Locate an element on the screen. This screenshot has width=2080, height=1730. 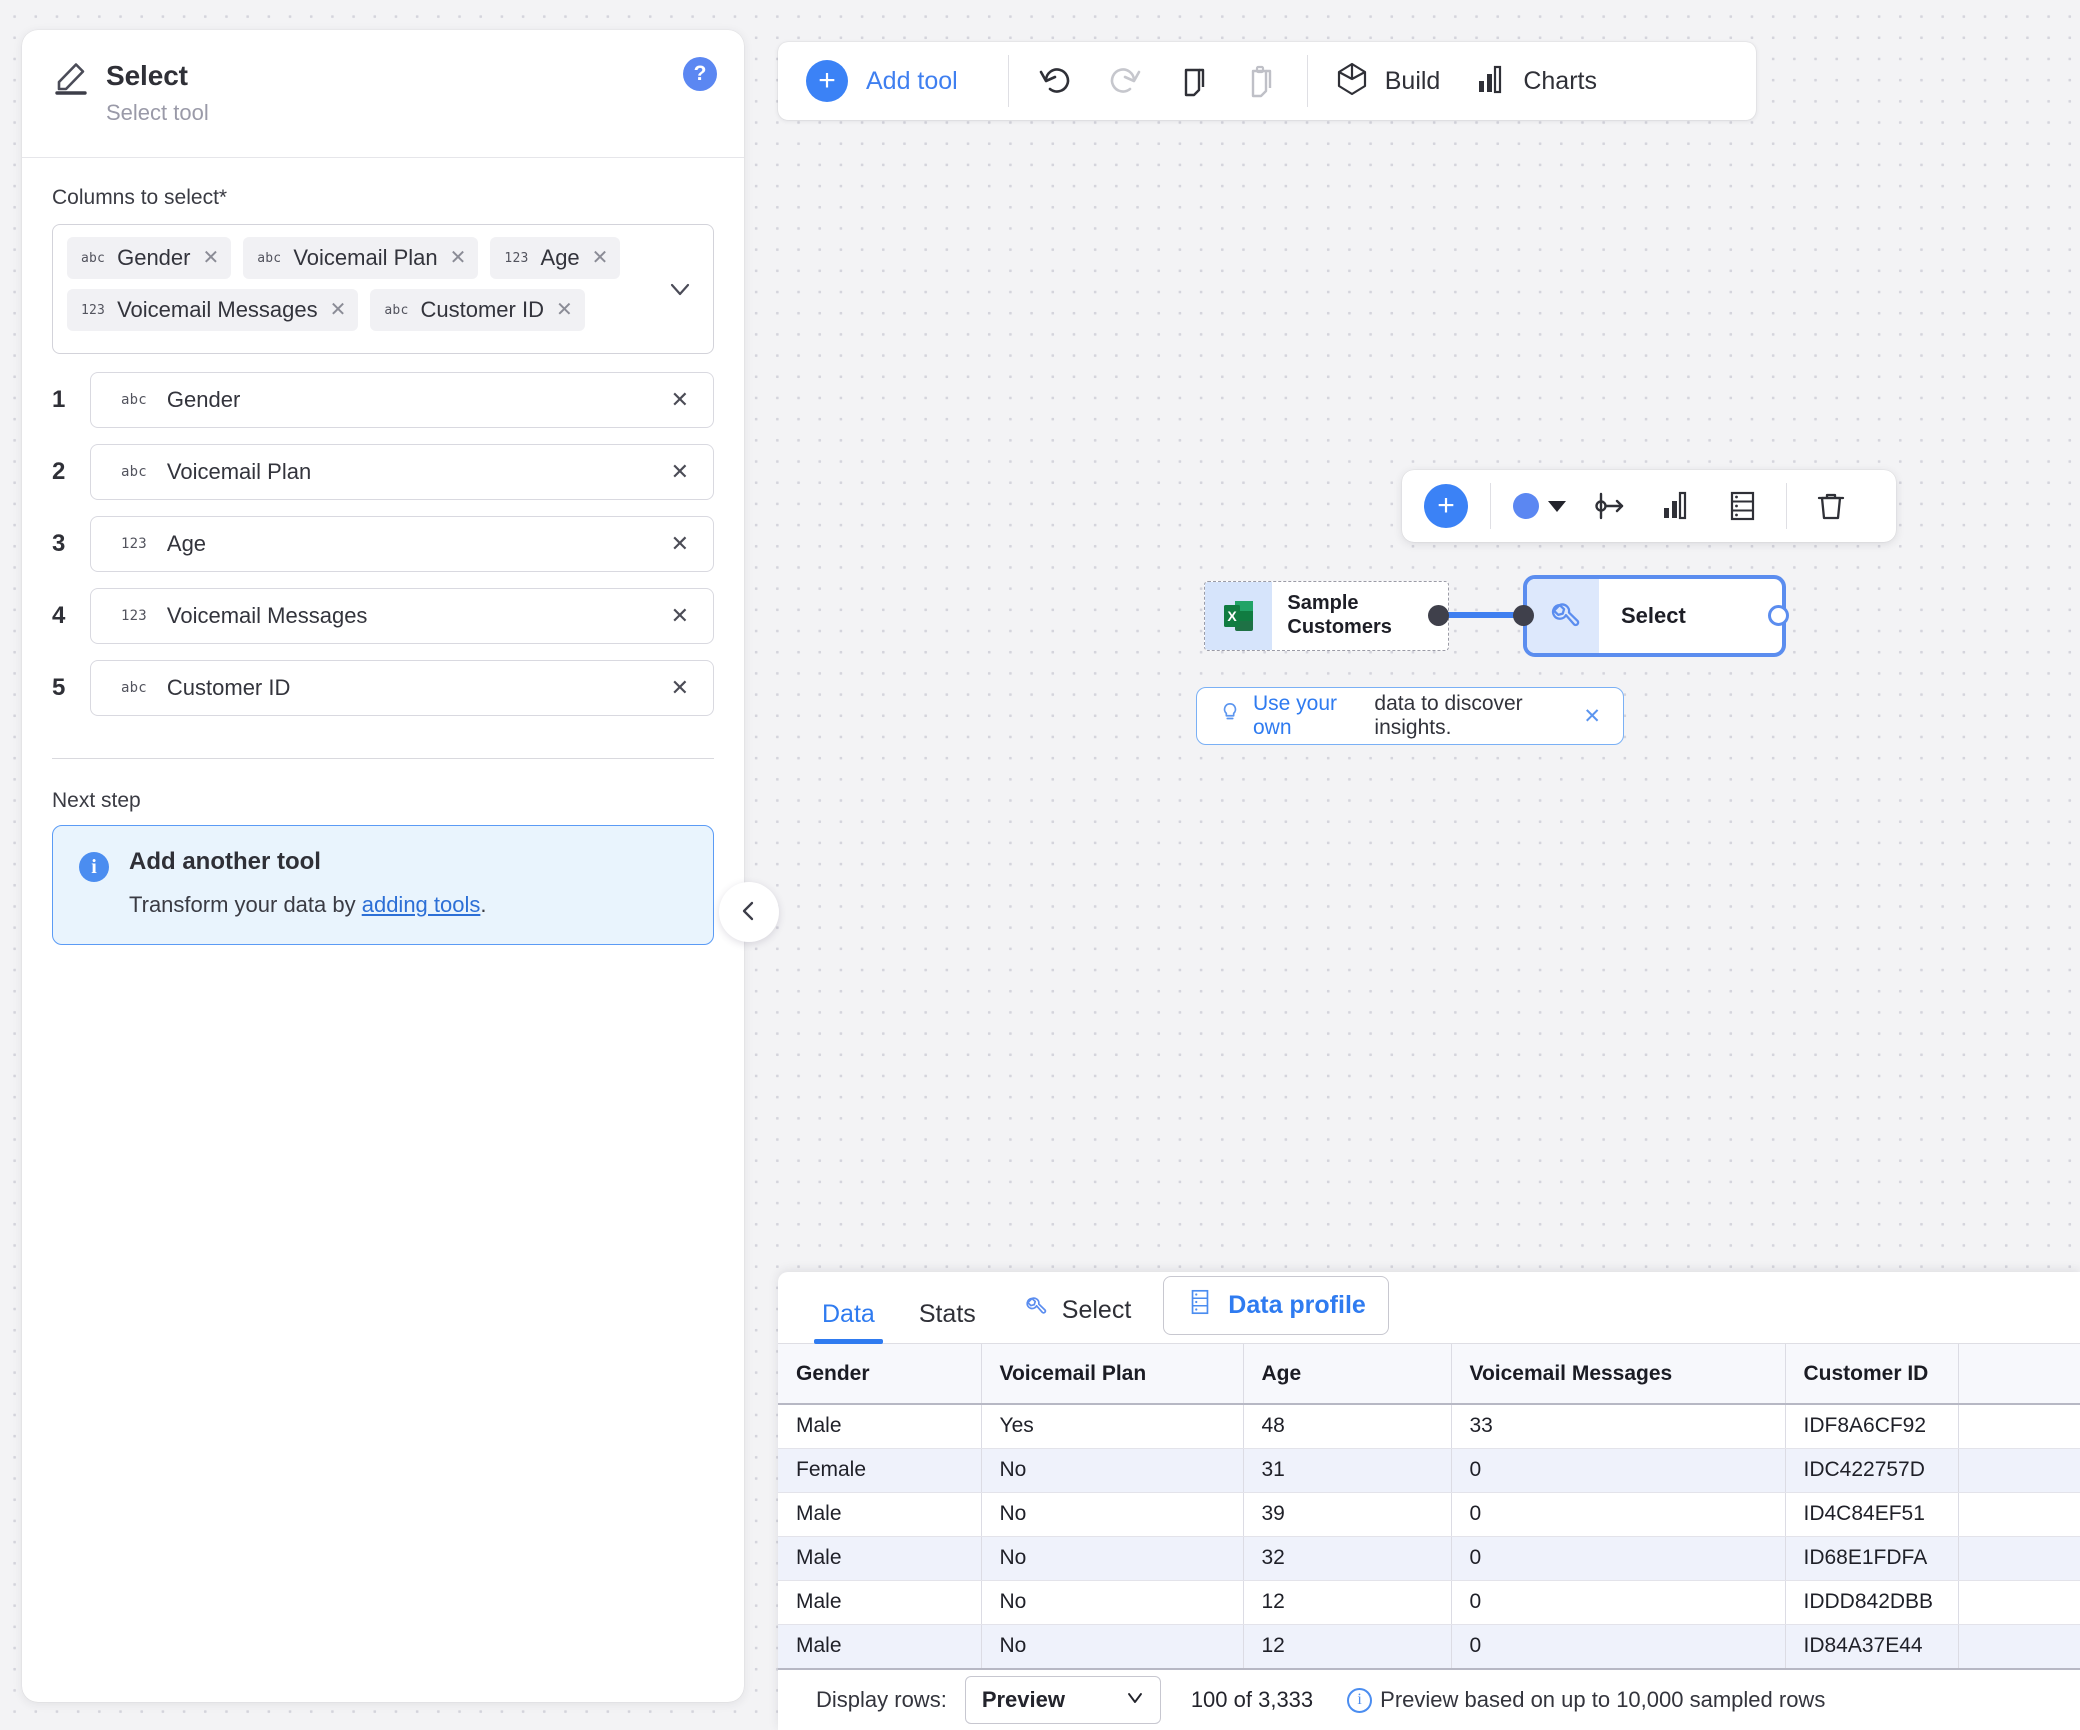
type-badge-abc-icon: abc is located at coordinates (134, 472).